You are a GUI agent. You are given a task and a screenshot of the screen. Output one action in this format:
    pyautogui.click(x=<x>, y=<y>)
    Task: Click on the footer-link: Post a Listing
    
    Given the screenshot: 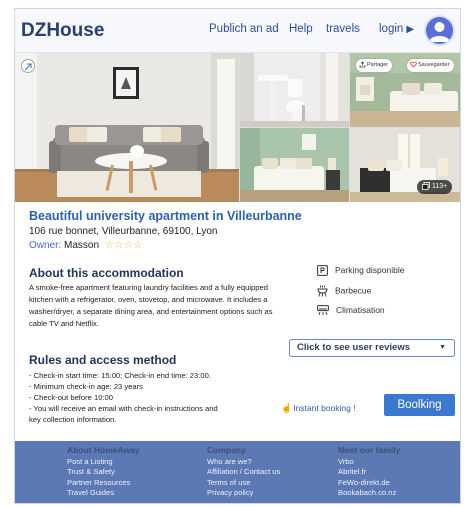 What is the action you would take?
    pyautogui.click(x=103, y=462)
    